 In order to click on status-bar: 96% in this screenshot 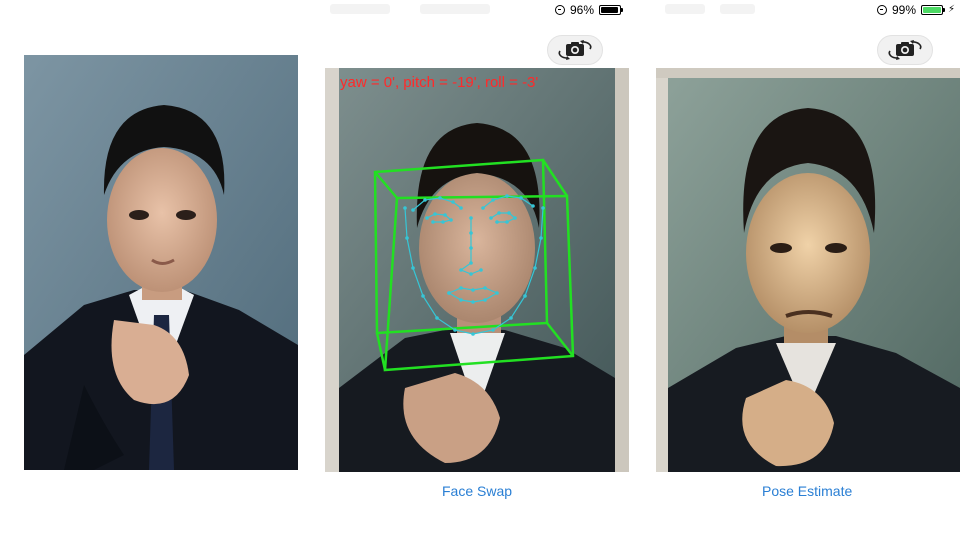, I will do `click(589, 10)`.